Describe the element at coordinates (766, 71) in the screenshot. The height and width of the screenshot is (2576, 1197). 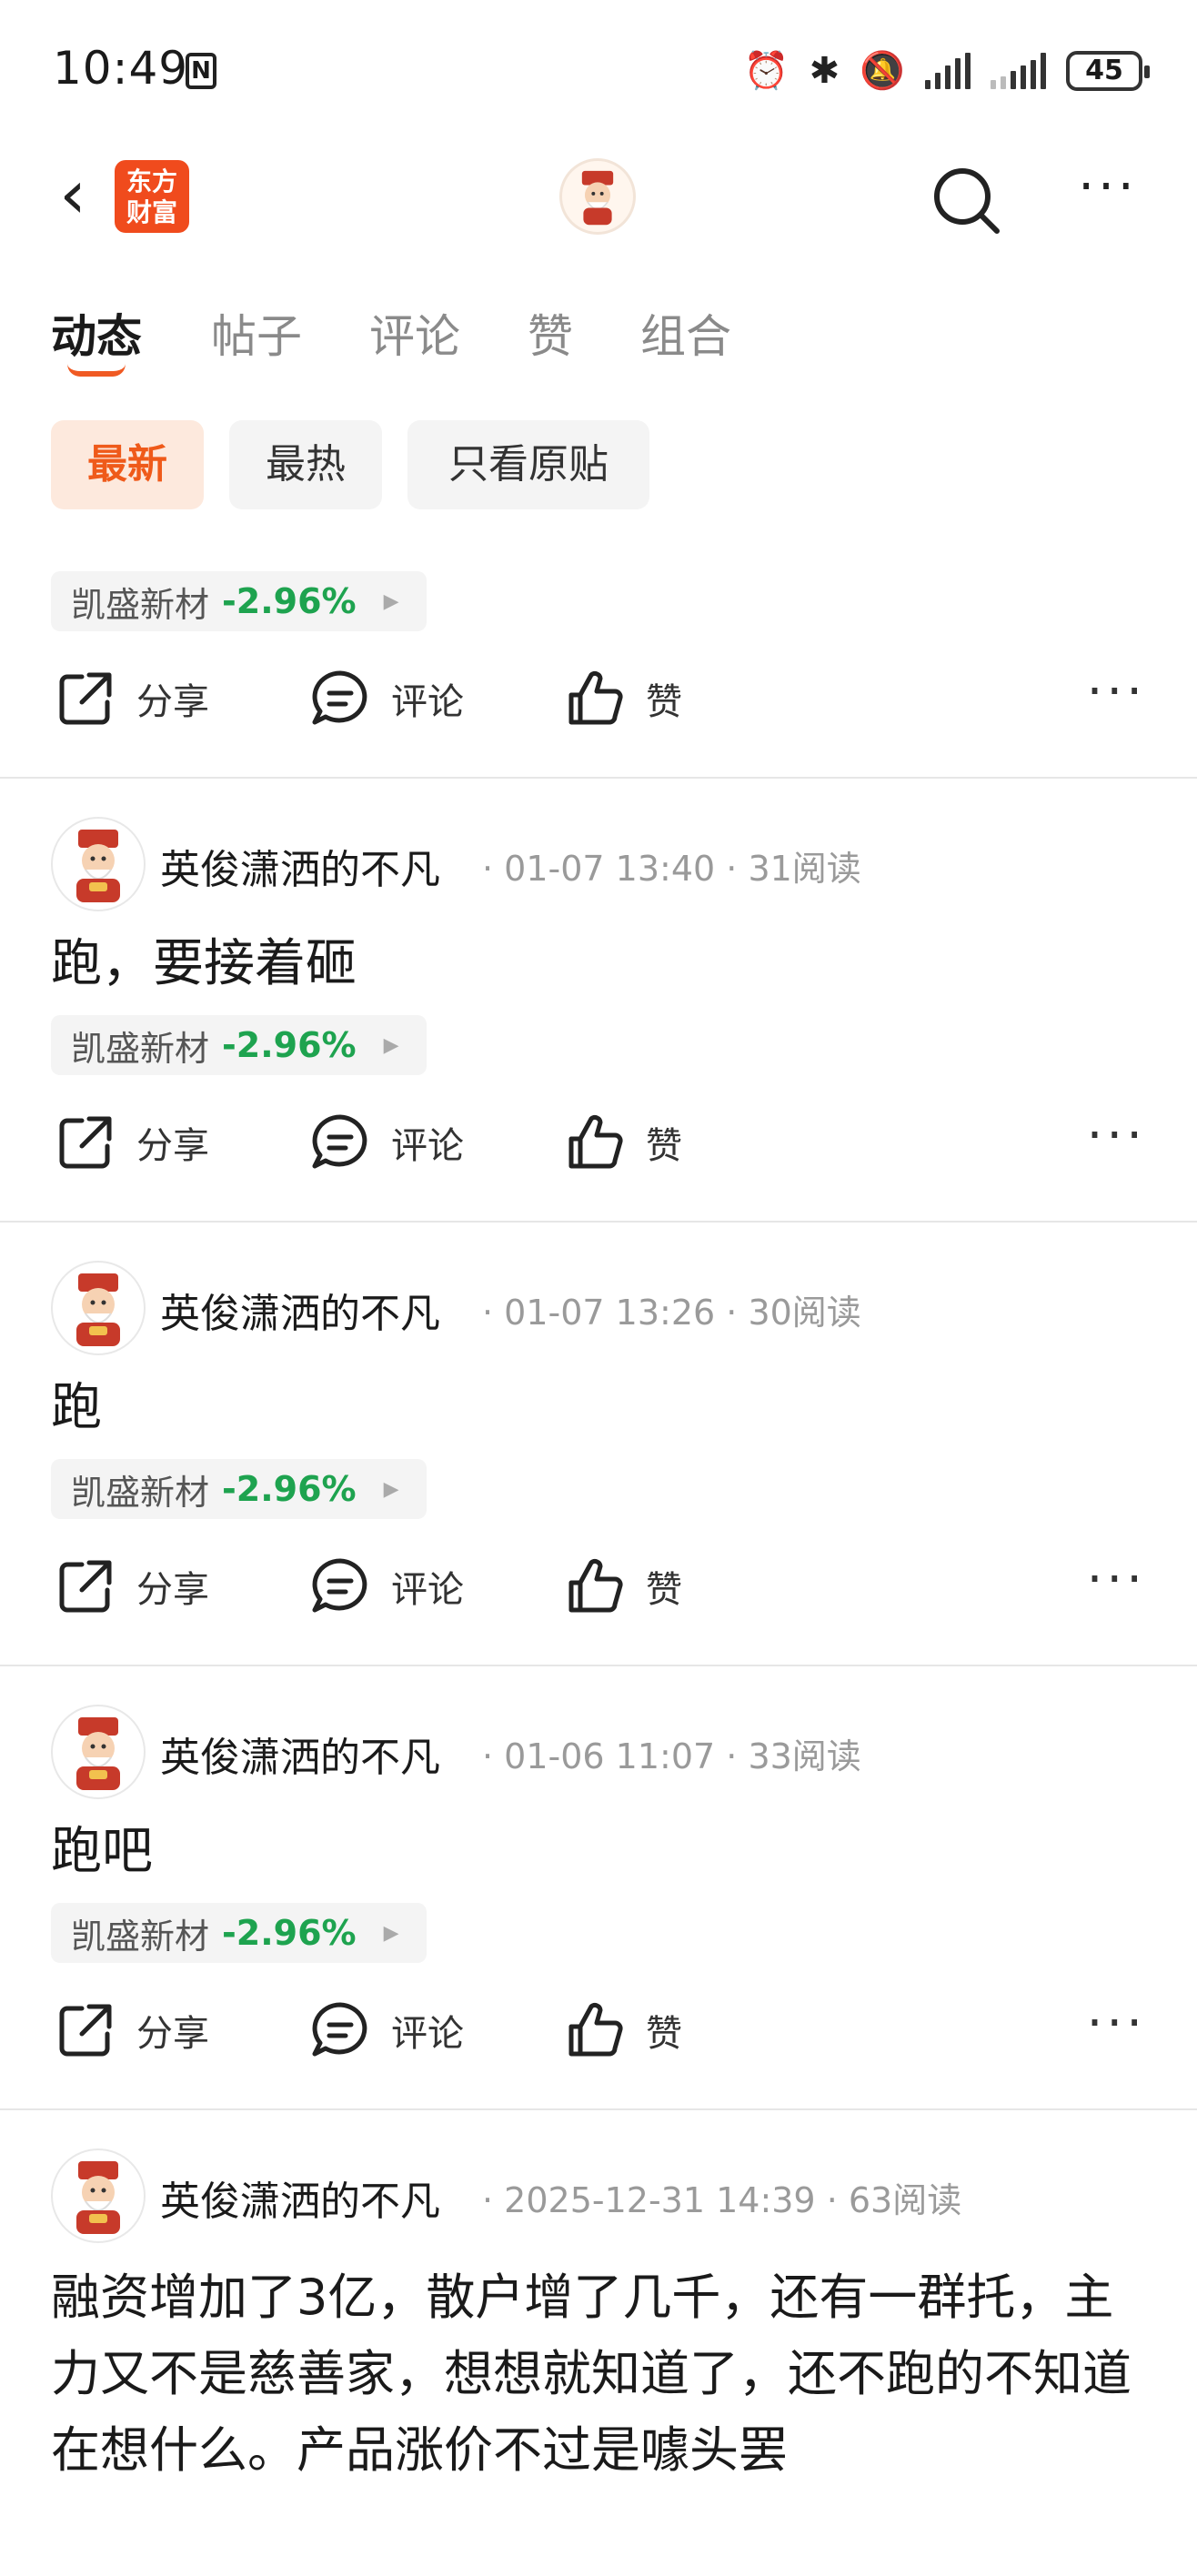
I see `alarm-icon: ⏰` at that location.